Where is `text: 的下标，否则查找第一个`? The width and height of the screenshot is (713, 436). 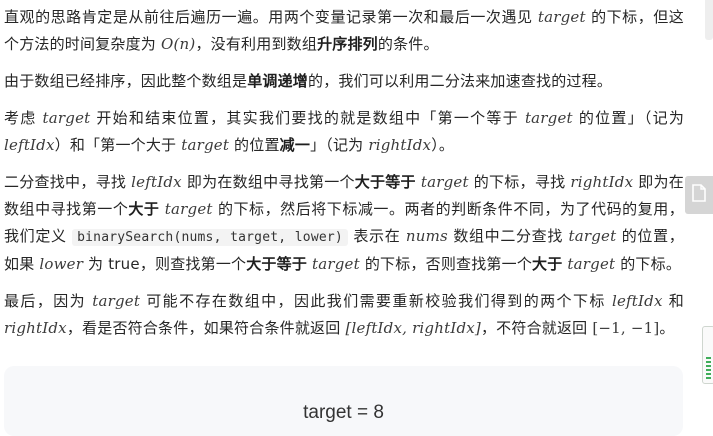 text: 的下标，否则查找第一个 is located at coordinates (446, 264).